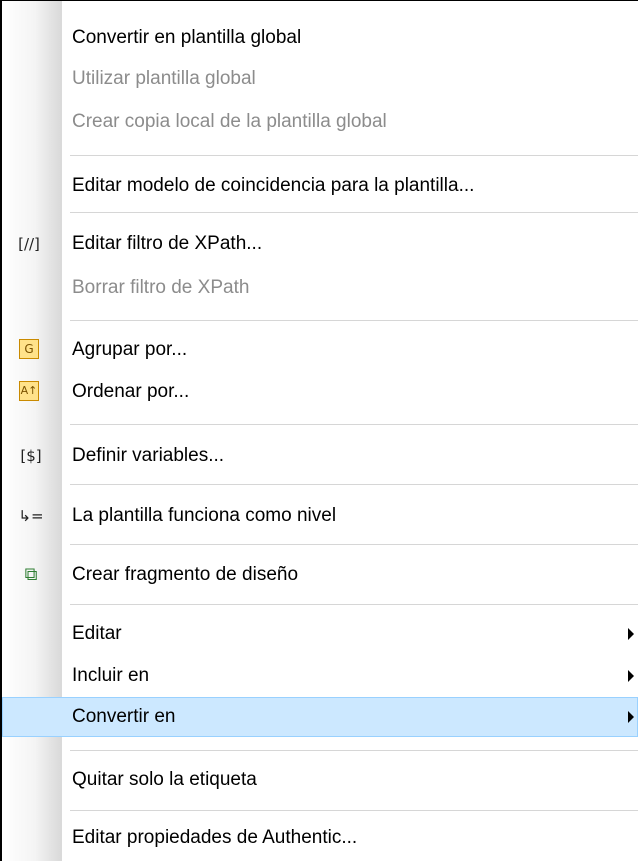  Describe the element at coordinates (185, 574) in the screenshot. I see `menu-item-label: Crear fragmento de diseño` at that location.